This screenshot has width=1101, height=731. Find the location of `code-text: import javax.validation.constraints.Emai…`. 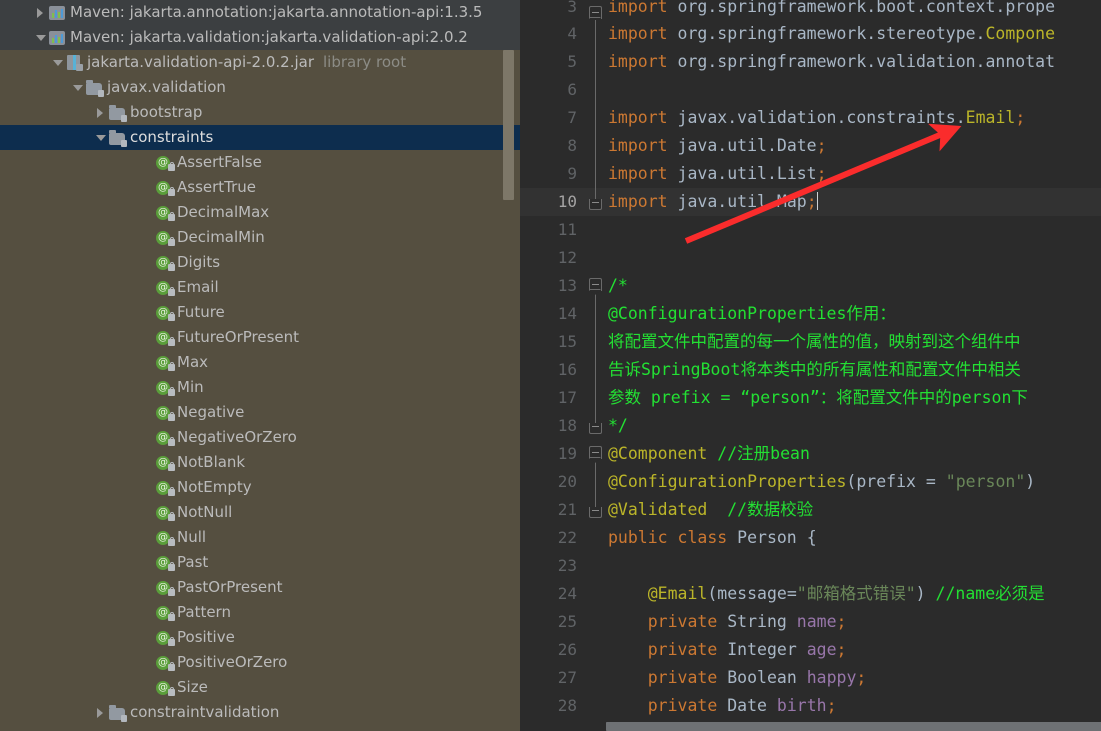

code-text: import javax.validation.constraints.Emai… is located at coordinates (853, 118).